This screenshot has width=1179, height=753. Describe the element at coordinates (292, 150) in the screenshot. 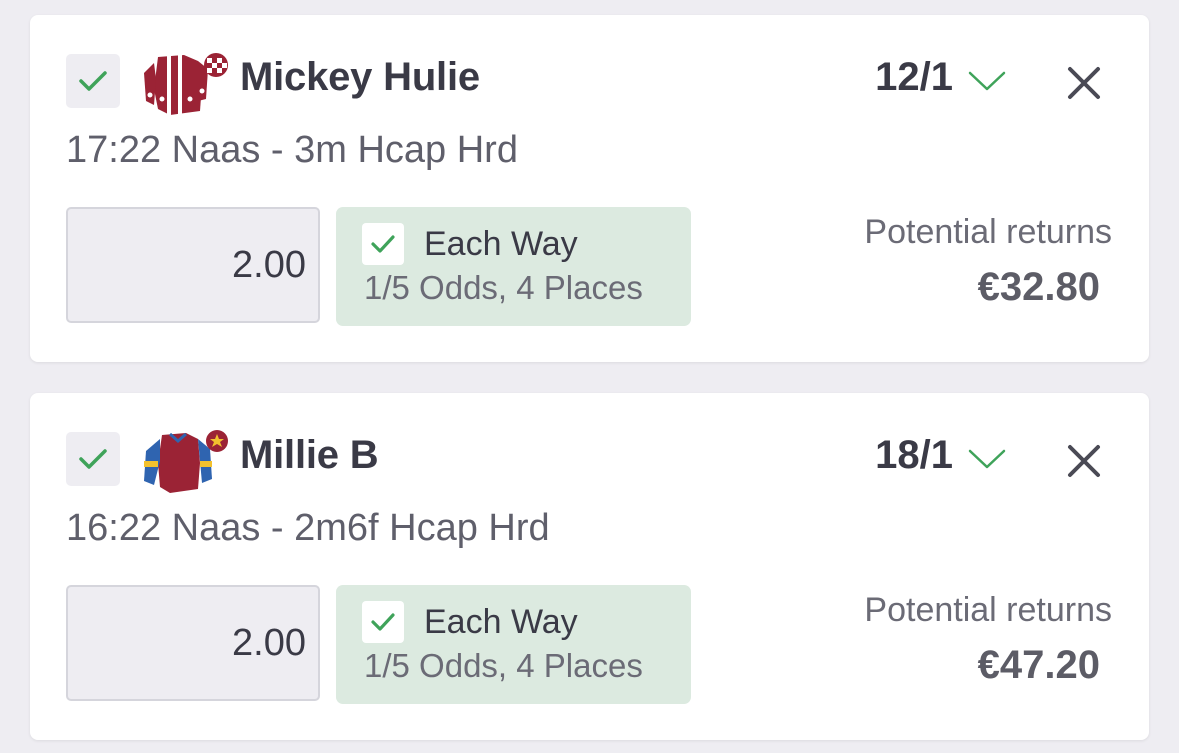

I see `race-info: 17:22 Naas - 3m Hcap Hrd` at that location.